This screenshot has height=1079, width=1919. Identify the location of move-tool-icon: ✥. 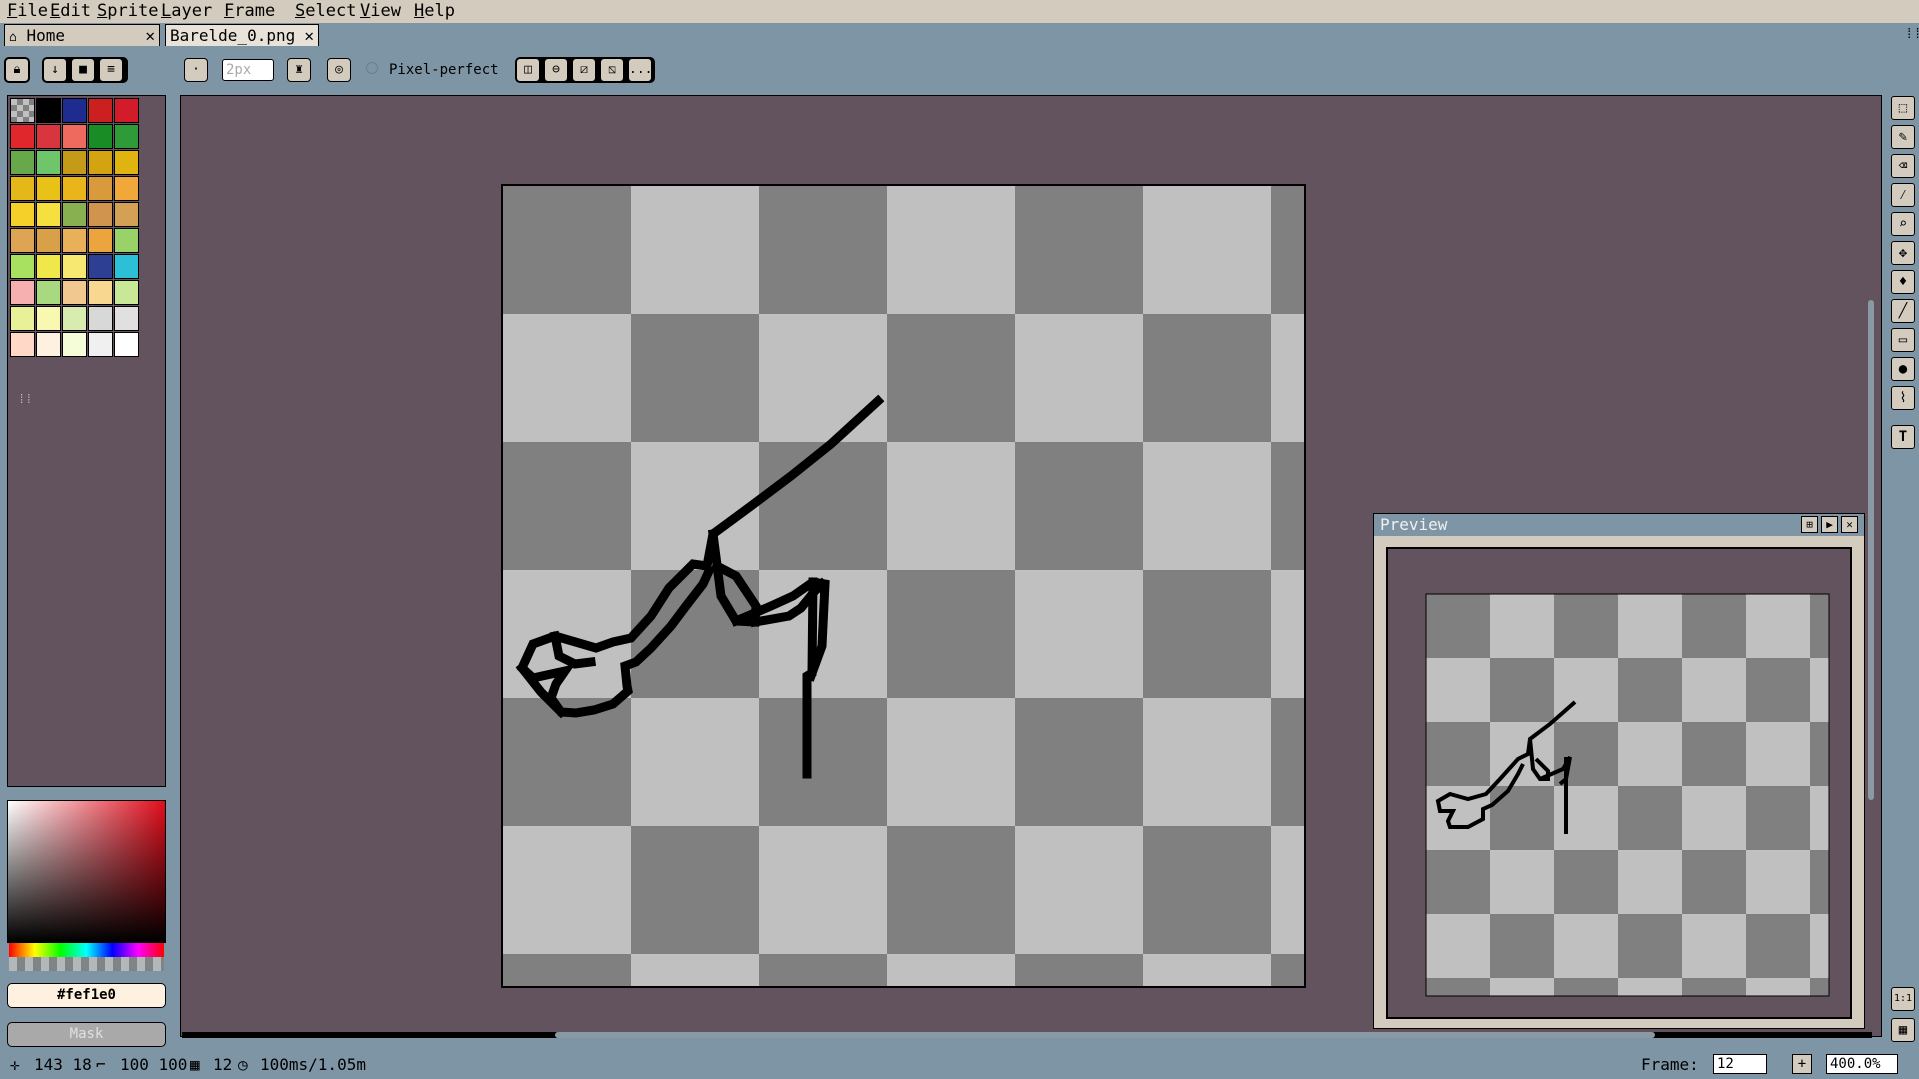
(1903, 253).